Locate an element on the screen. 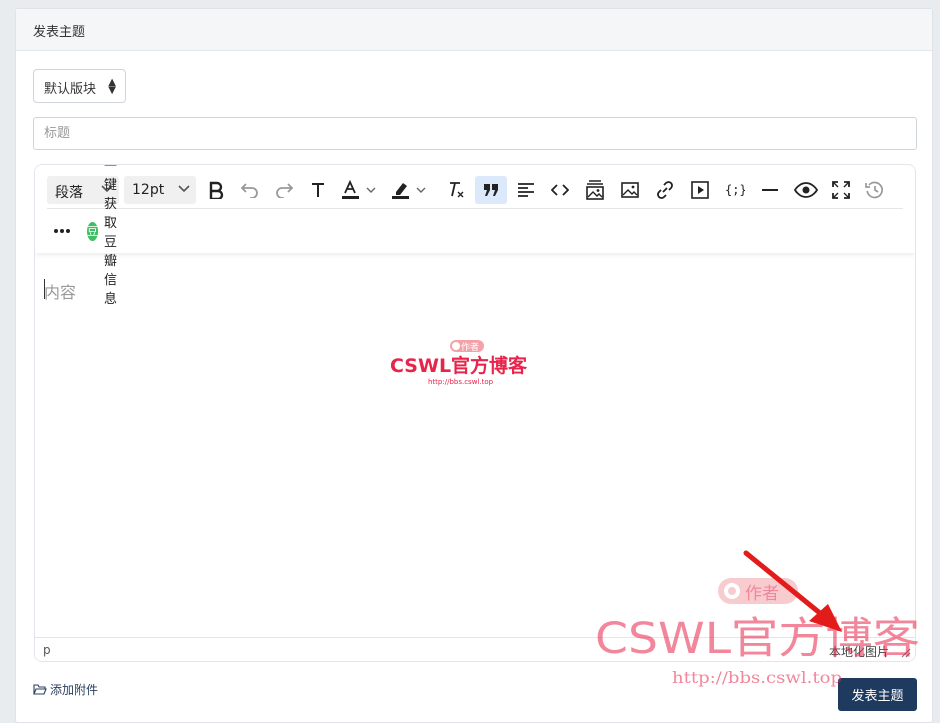  more-tools-button is located at coordinates (62, 231).